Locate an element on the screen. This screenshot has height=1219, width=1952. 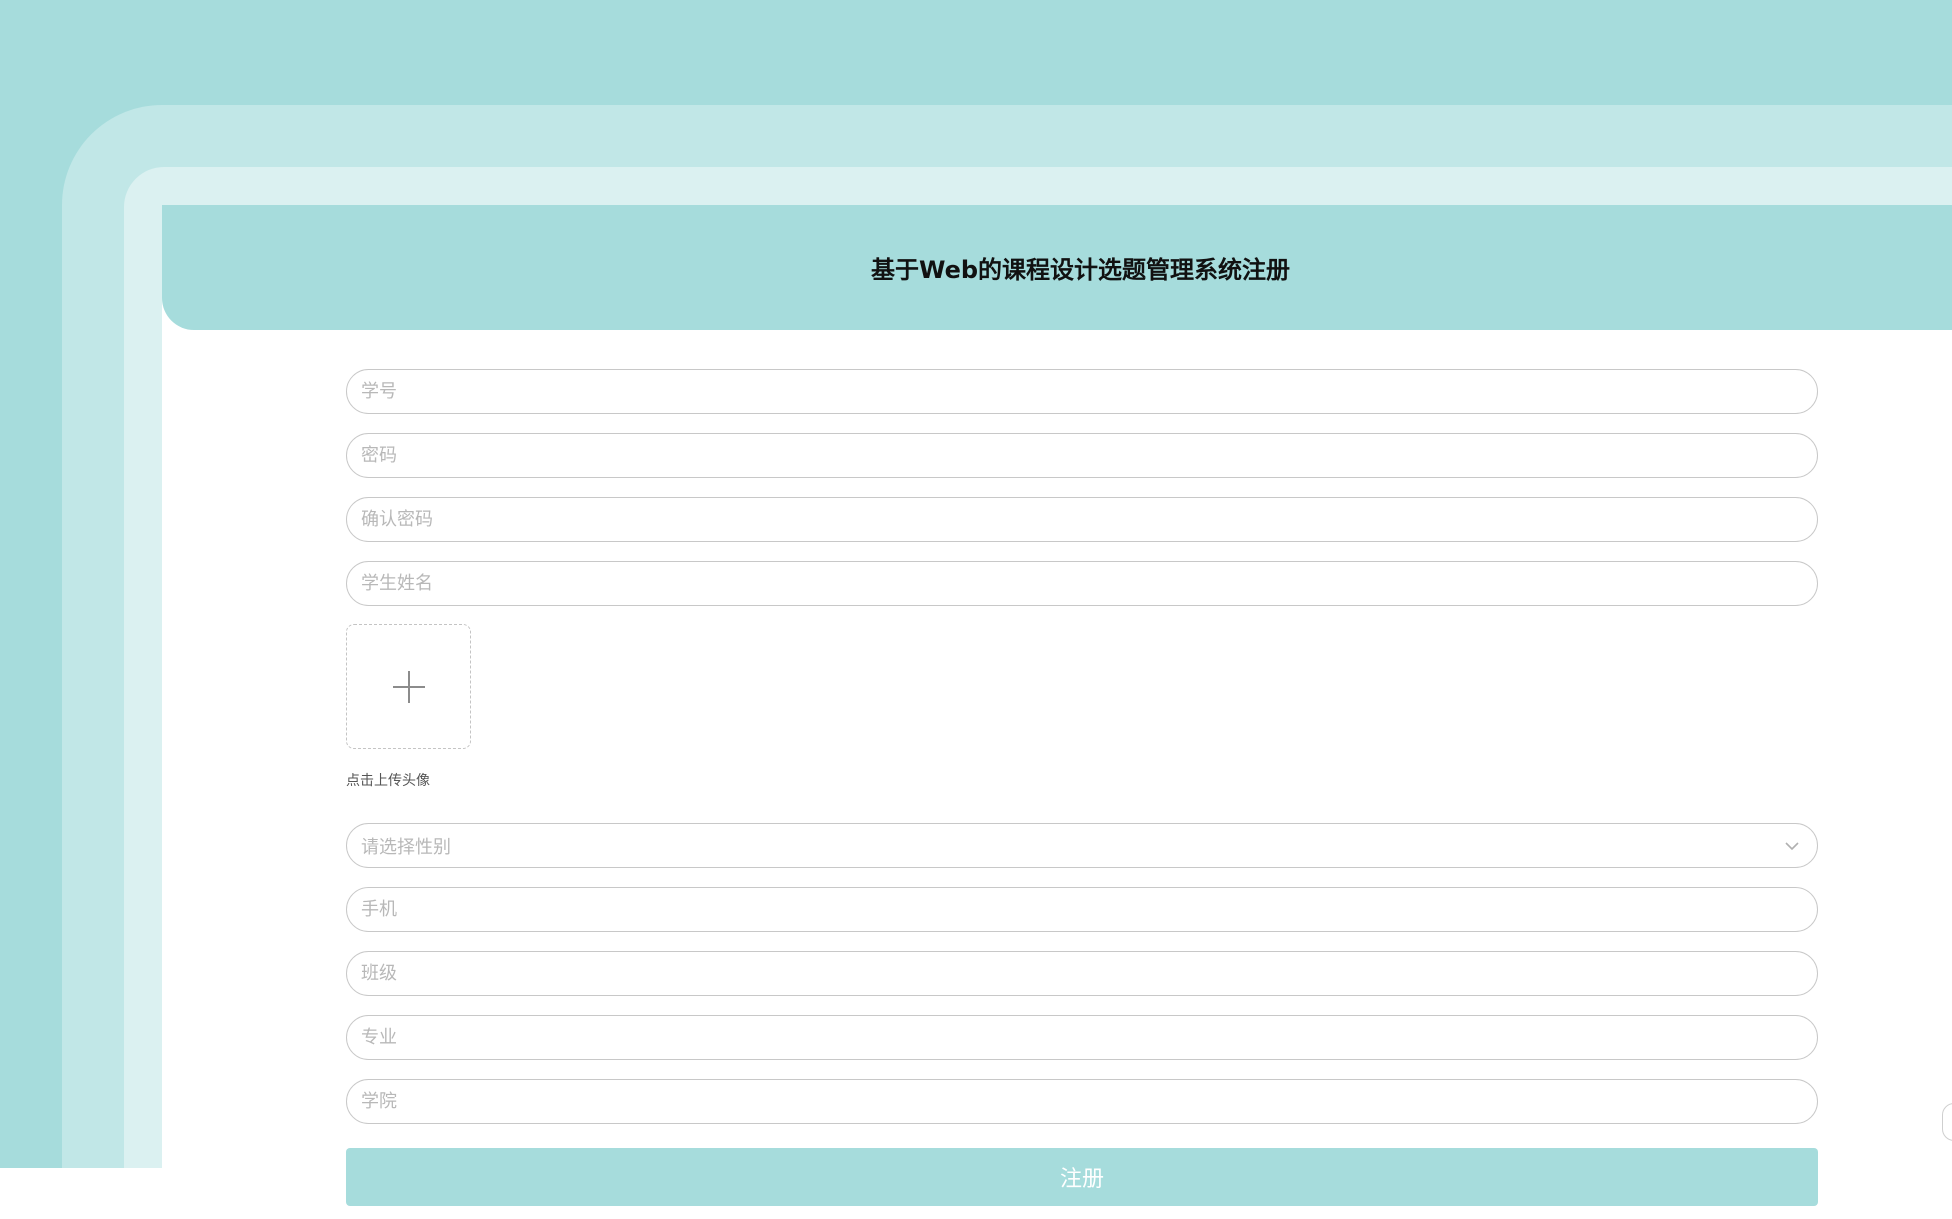
major-input is located at coordinates (1082, 1037).